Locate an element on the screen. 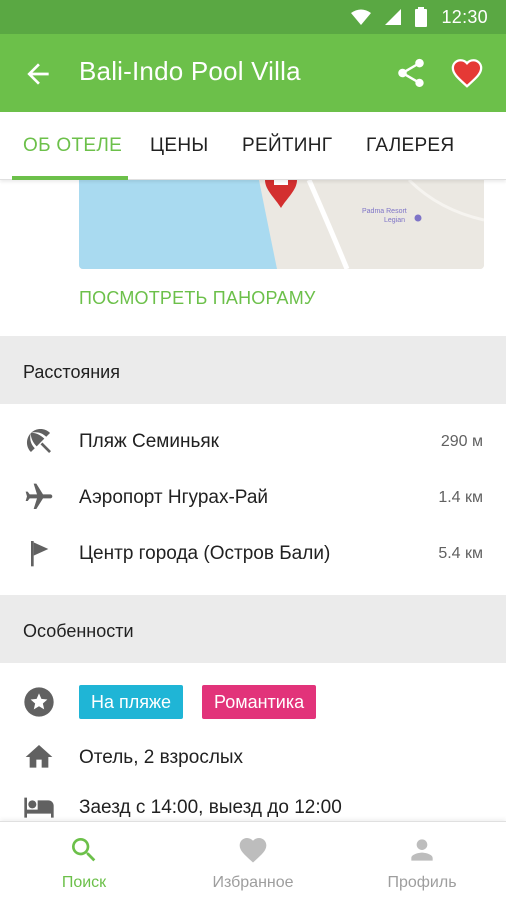  search-icon is located at coordinates (84, 850).